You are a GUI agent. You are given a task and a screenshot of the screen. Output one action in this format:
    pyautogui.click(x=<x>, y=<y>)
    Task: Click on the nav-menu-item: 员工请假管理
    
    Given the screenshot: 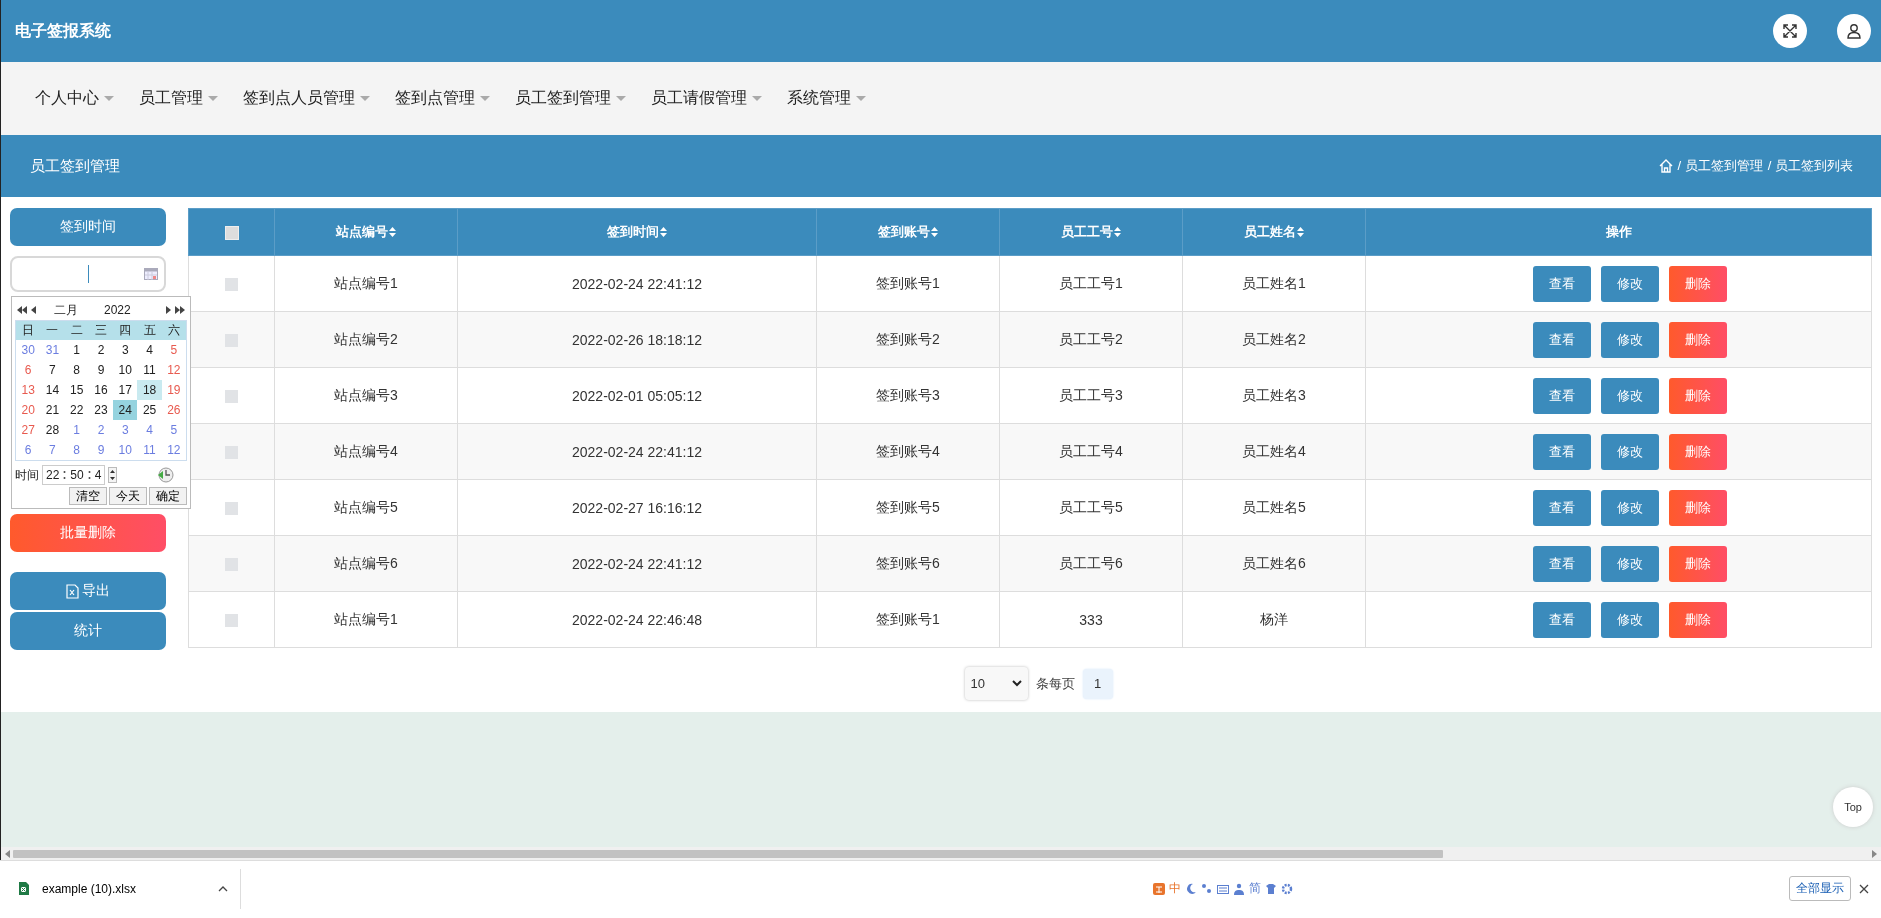 What is the action you would take?
    pyautogui.click(x=706, y=98)
    